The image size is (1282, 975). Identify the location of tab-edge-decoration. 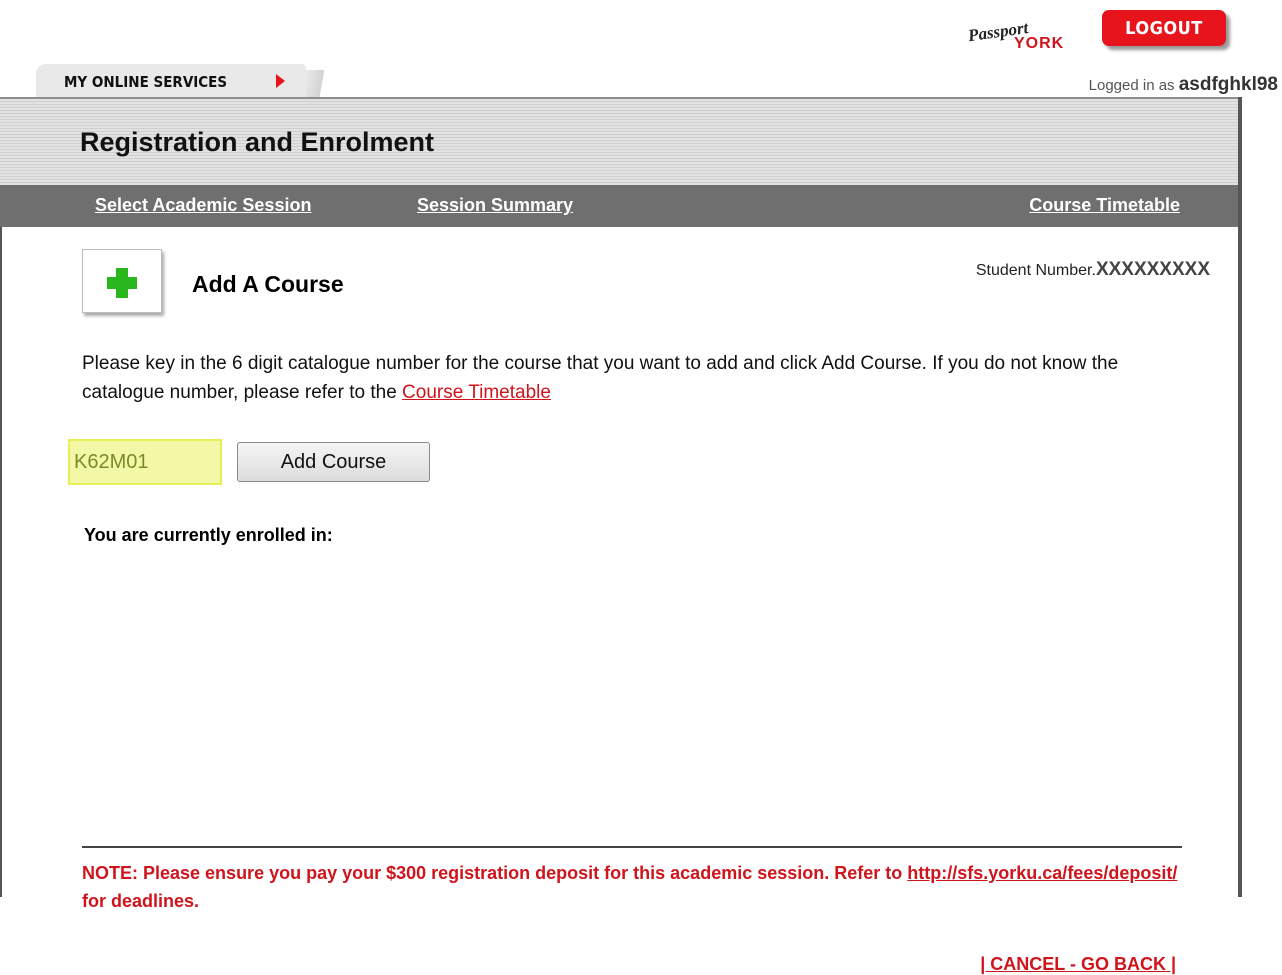
(320, 84).